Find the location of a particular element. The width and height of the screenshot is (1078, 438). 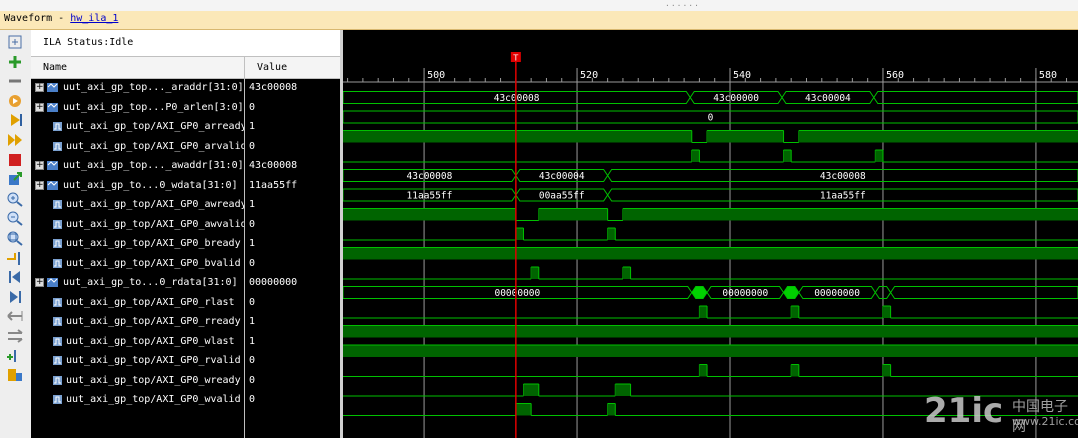

zoom-in-button is located at coordinates (15, 199).